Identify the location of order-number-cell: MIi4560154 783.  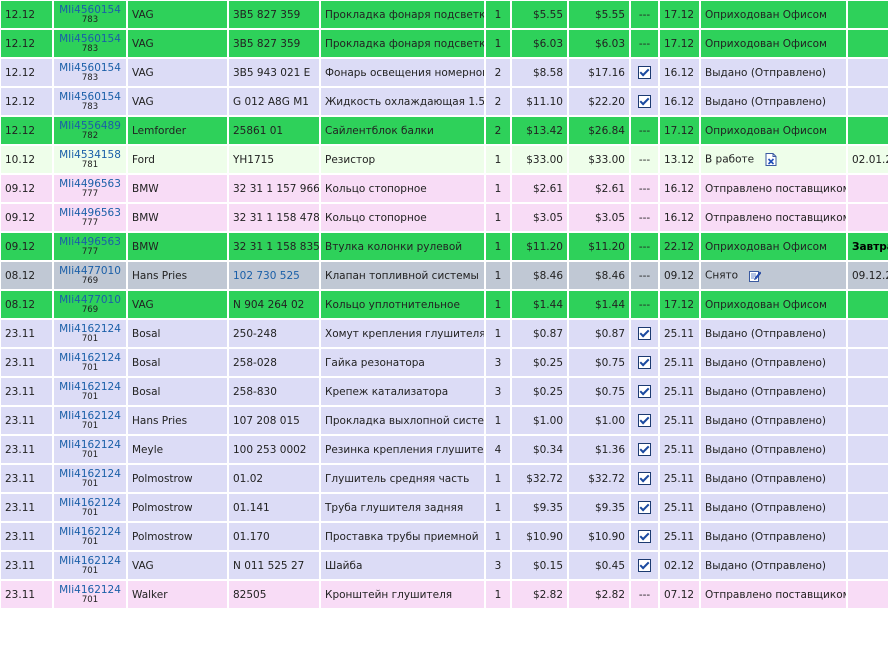
(90, 101).